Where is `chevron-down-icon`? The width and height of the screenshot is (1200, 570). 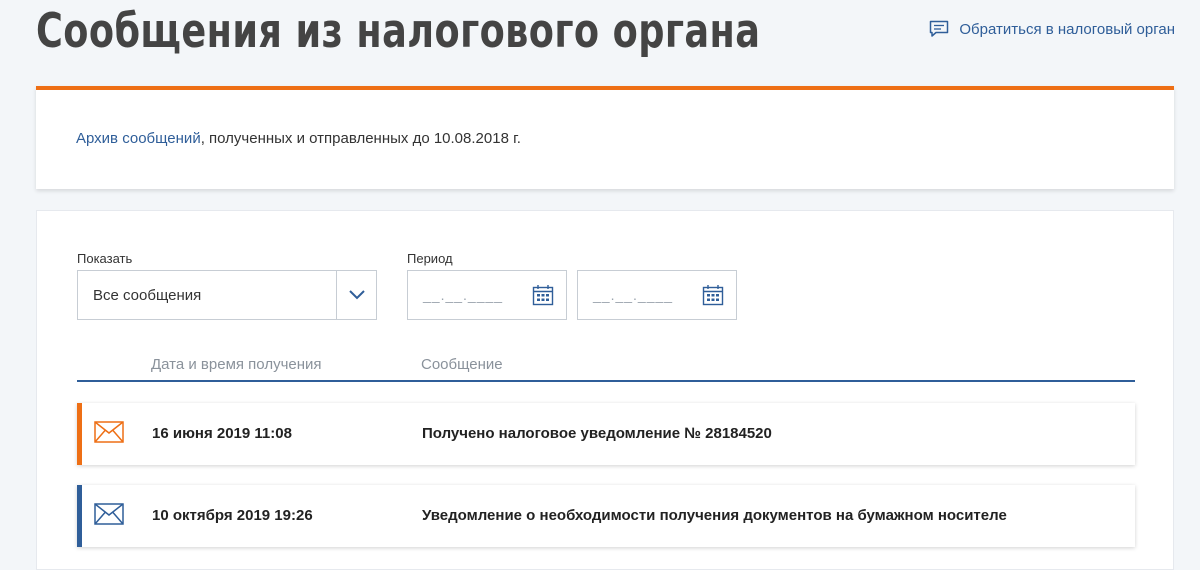 chevron-down-icon is located at coordinates (357, 297).